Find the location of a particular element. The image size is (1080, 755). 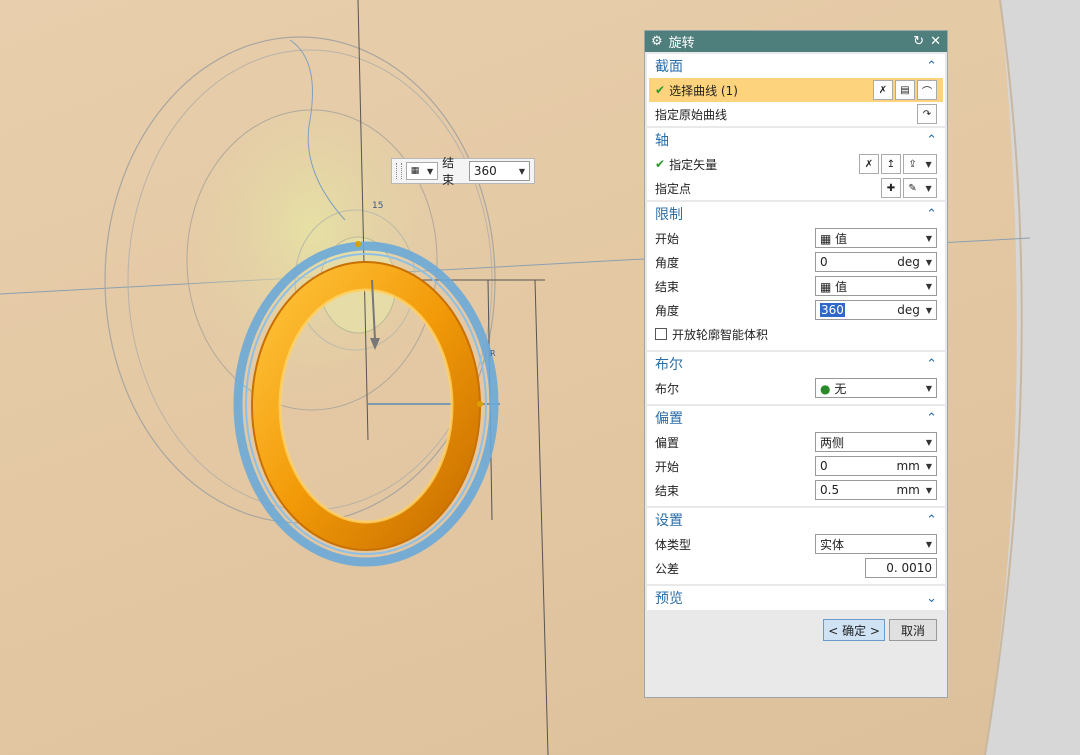

floating-end-input: 360 ▼ is located at coordinates (499, 171).